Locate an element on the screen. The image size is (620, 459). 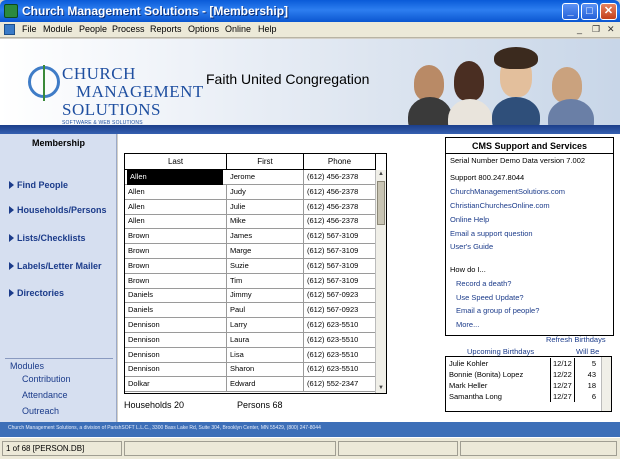
table-row: Brown Suzie (612) 567-3109 is located at coordinates (250, 266).